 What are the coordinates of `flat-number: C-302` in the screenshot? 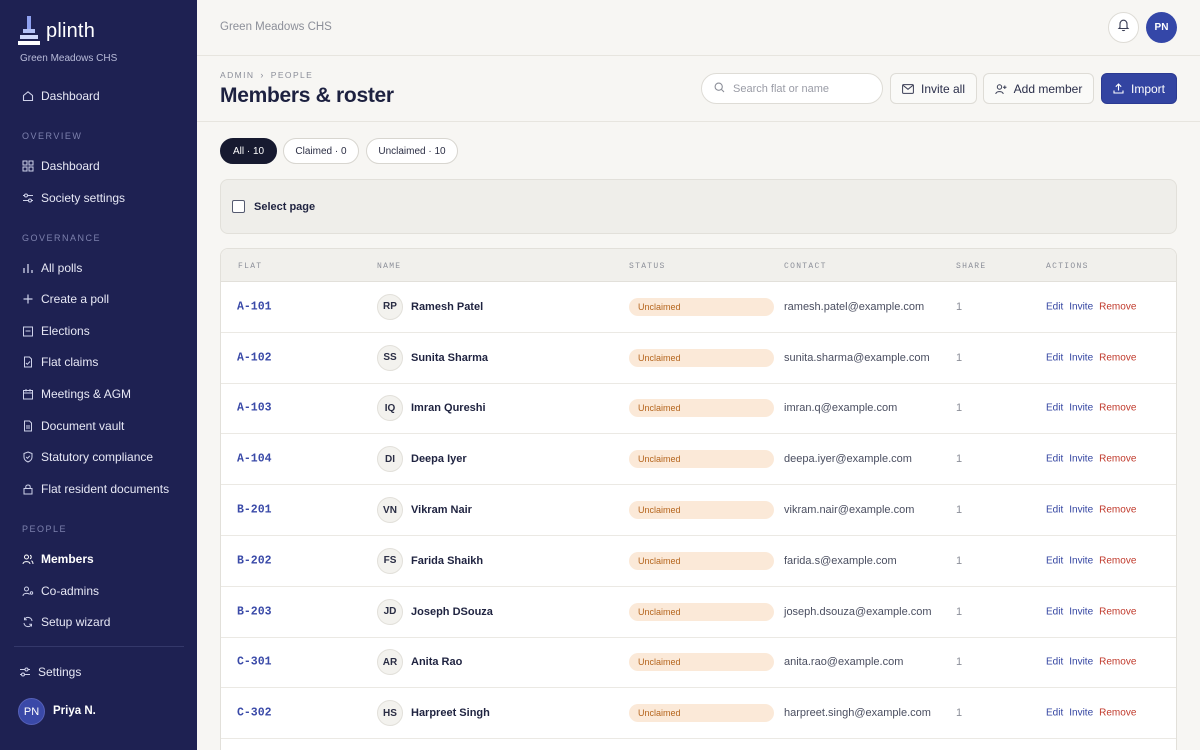 It's located at (254, 713).